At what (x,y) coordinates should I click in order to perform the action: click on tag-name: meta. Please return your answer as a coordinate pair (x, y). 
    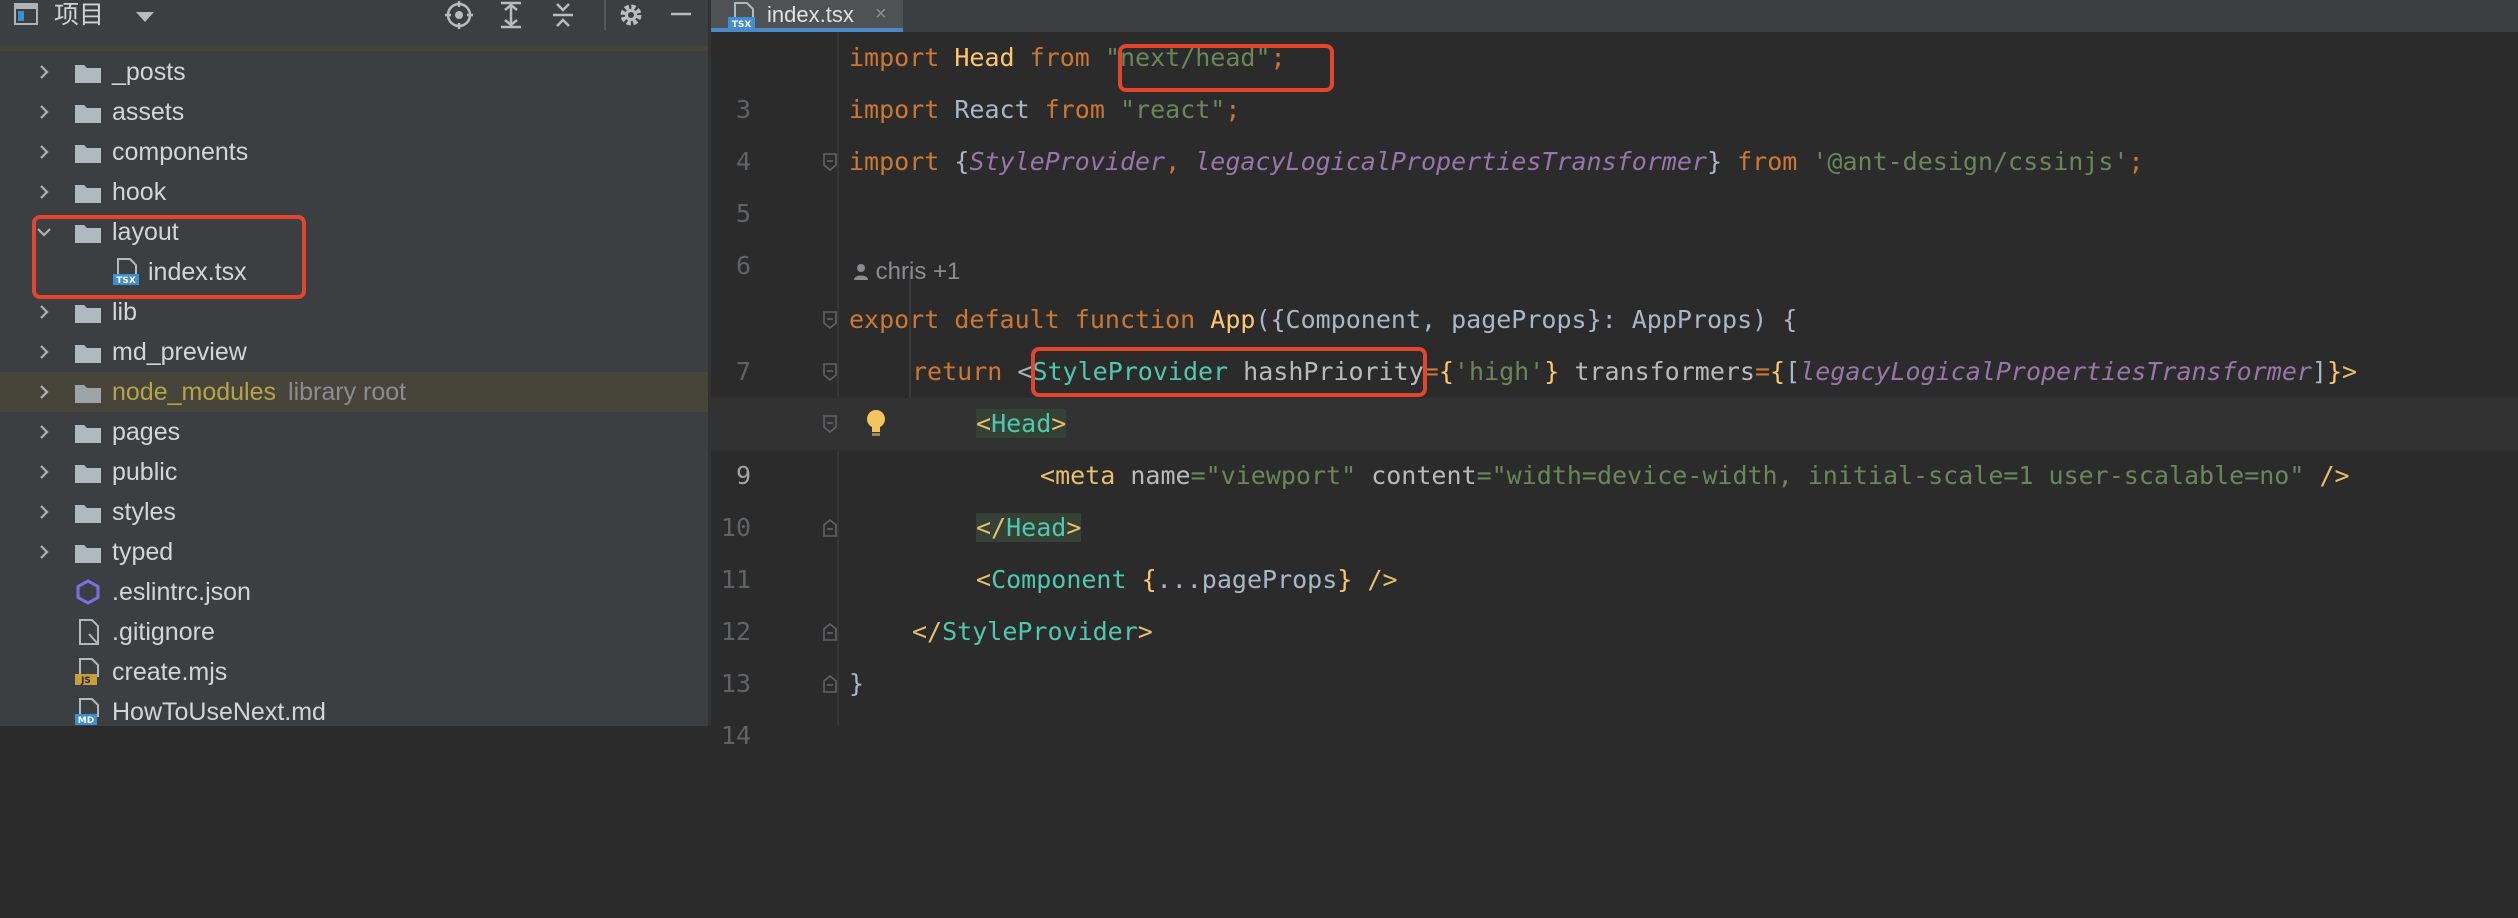
    Looking at the image, I should click on (1085, 475).